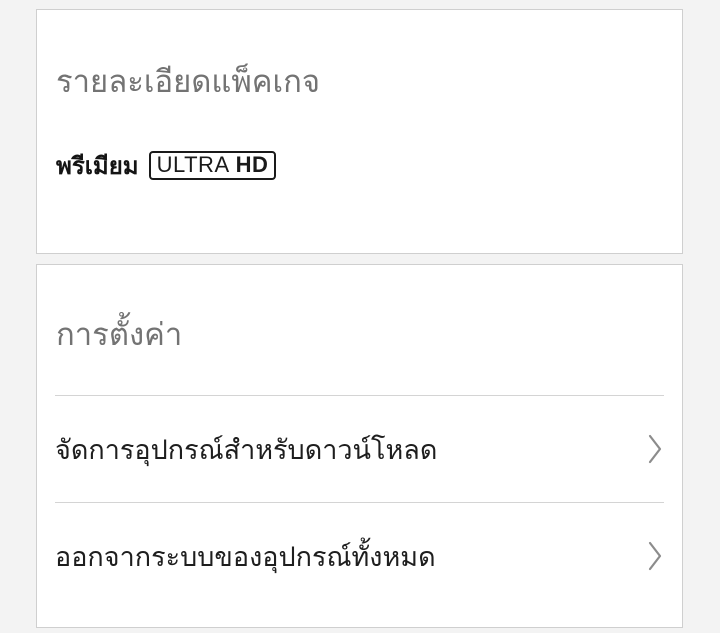 The image size is (720, 633). Describe the element at coordinates (188, 82) in the screenshot. I see `plan-details-title: รายละเอียดแพ็คเกจ` at that location.